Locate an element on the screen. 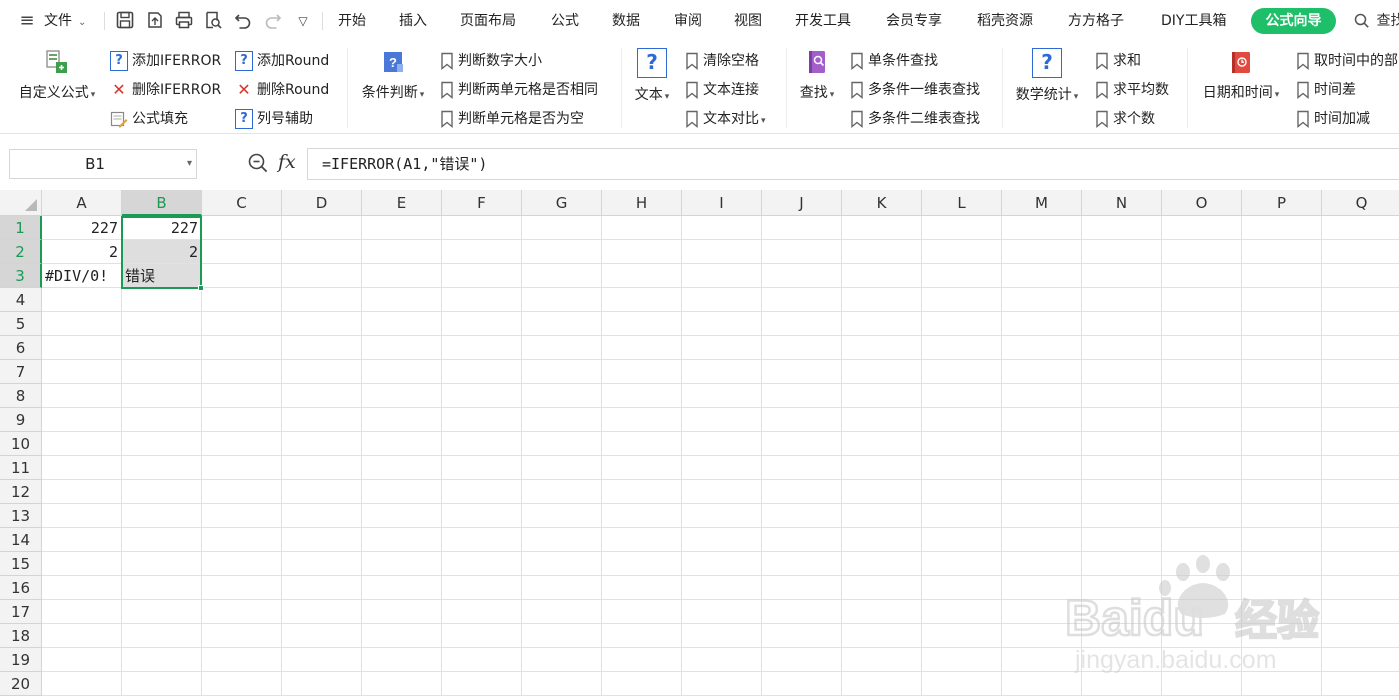 The image size is (1399, 700). cell-a13 is located at coordinates (82, 516).